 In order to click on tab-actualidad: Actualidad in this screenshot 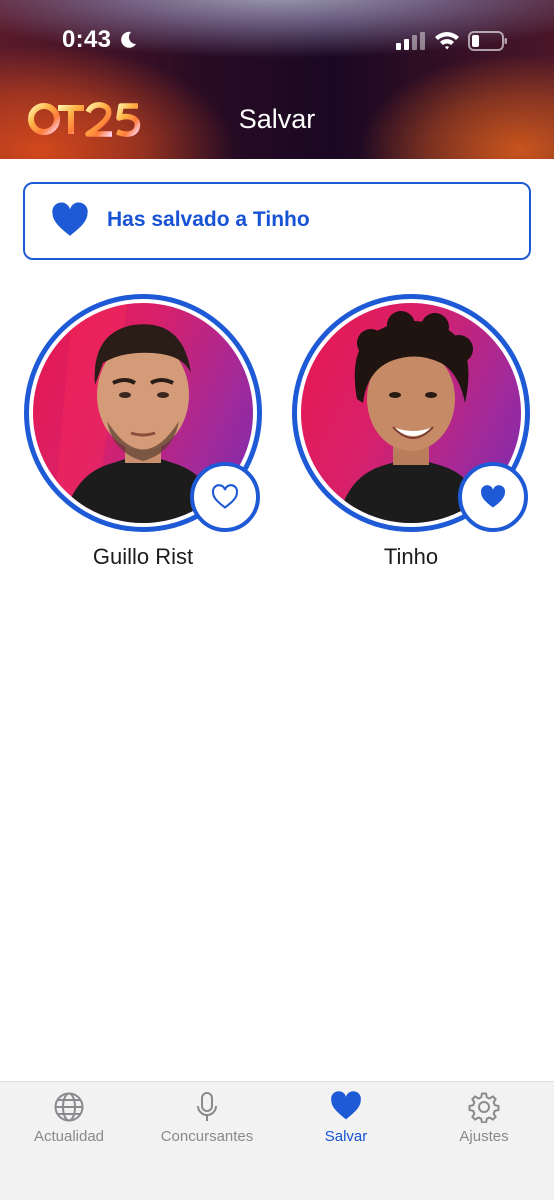, I will do `click(69, 1122)`.